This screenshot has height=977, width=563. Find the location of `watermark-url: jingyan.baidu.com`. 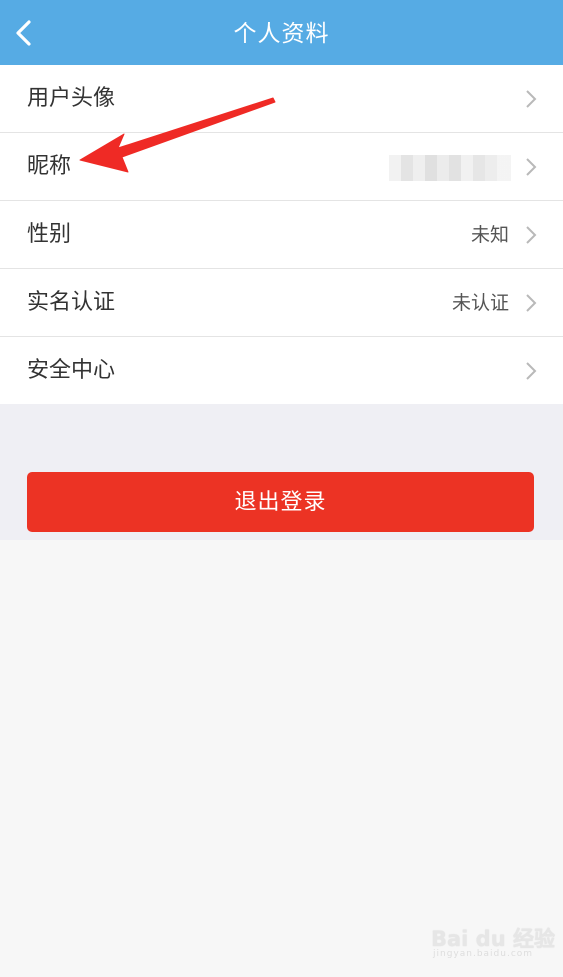

watermark-url: jingyan.baidu.com is located at coordinates (483, 954).